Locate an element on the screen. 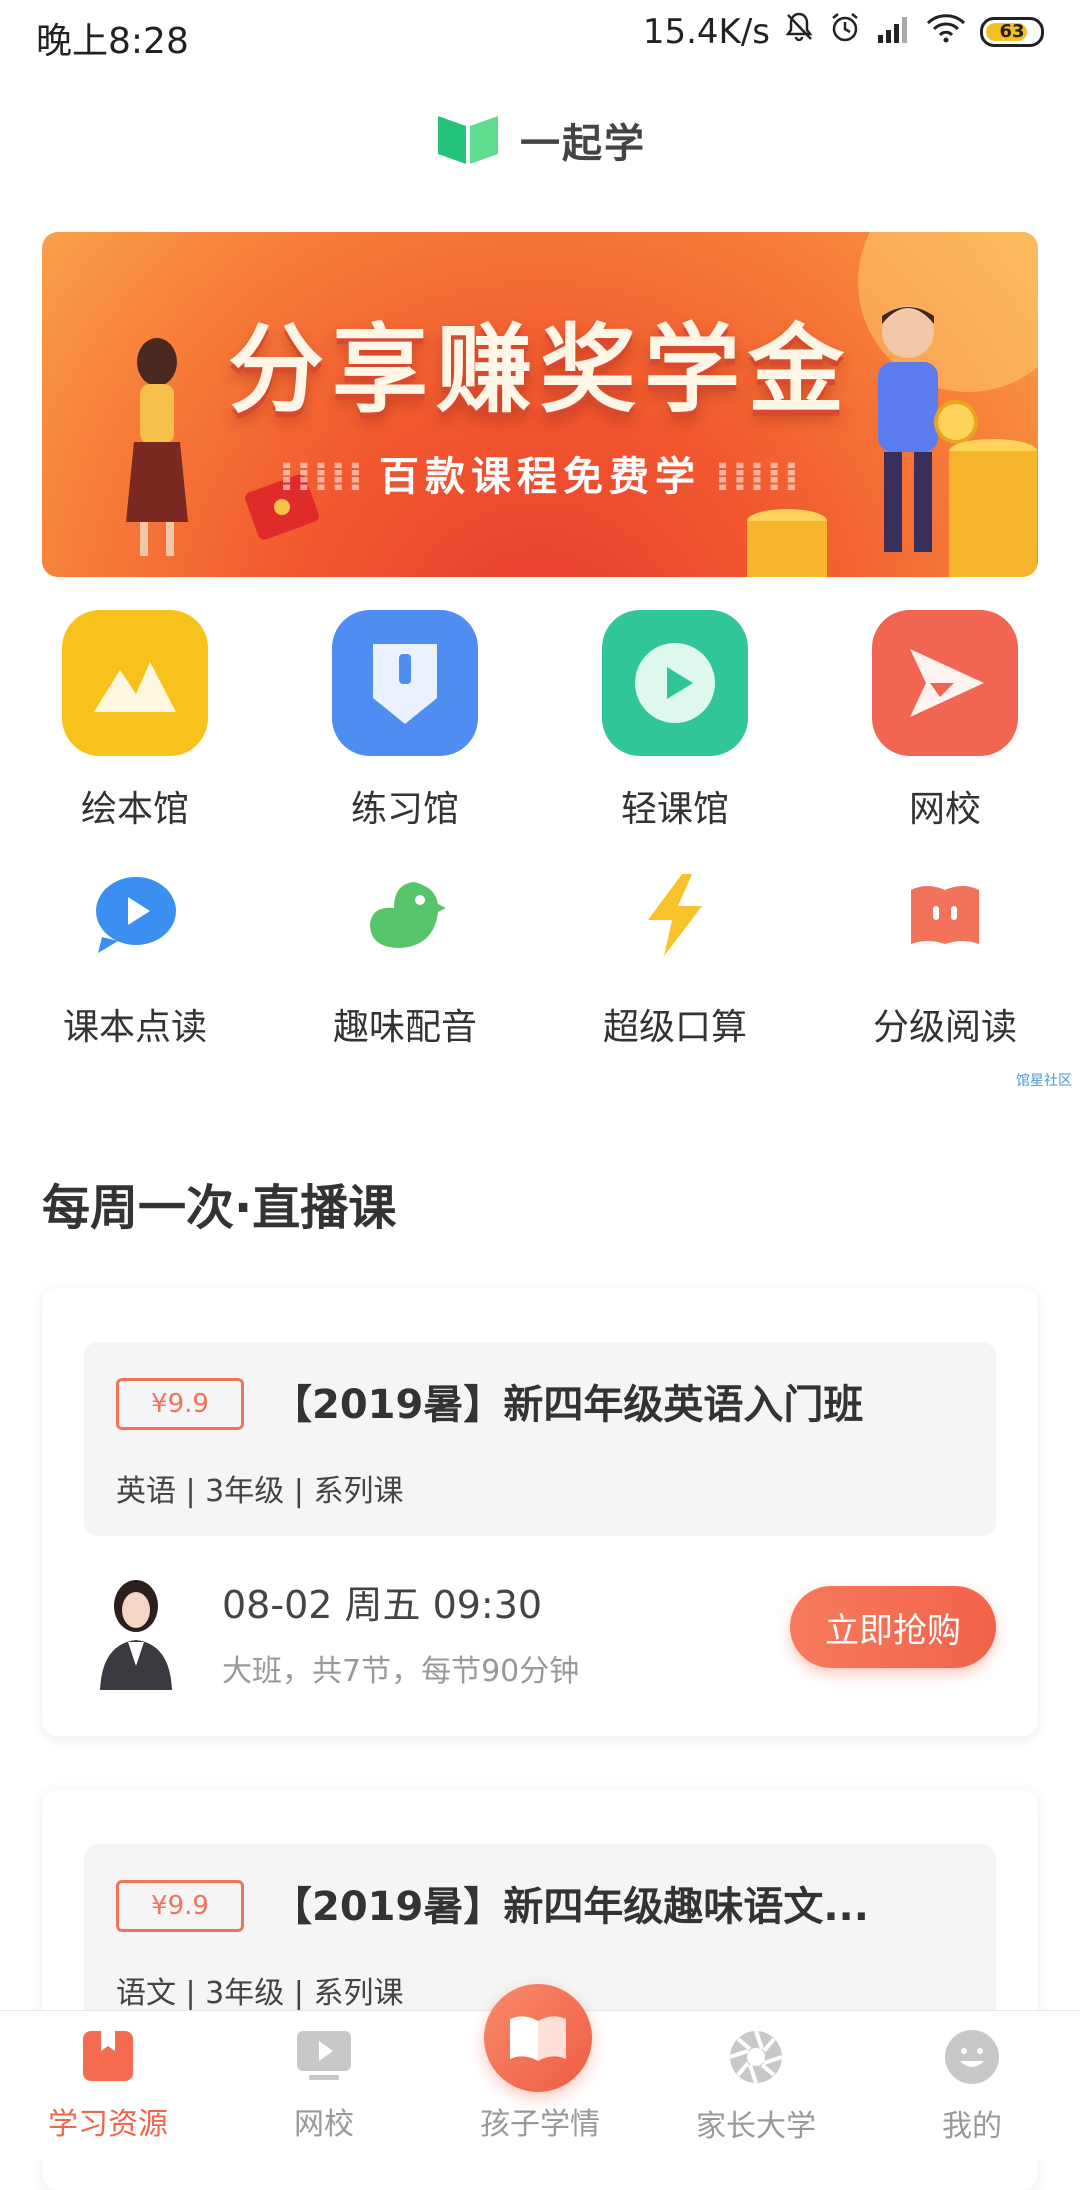 Image resolution: width=1080 pixels, height=2190 pixels. nav-parent-university: 家长大学 is located at coordinates (756, 2087).